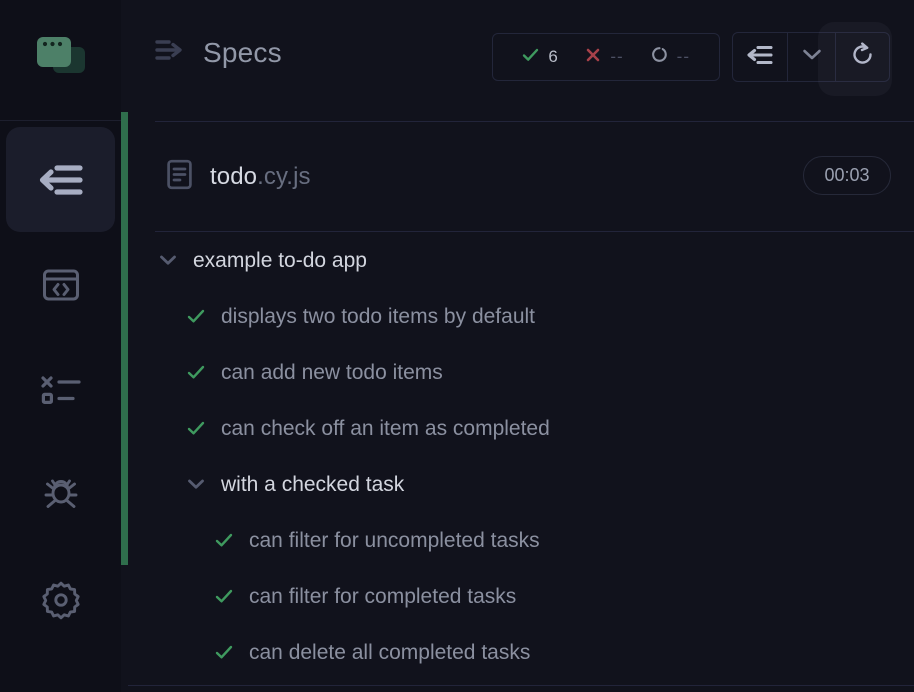 Image resolution: width=914 pixels, height=692 pixels. What do you see at coordinates (170, 52) in the screenshot?
I see `arrow-right-lines-icon` at bounding box center [170, 52].